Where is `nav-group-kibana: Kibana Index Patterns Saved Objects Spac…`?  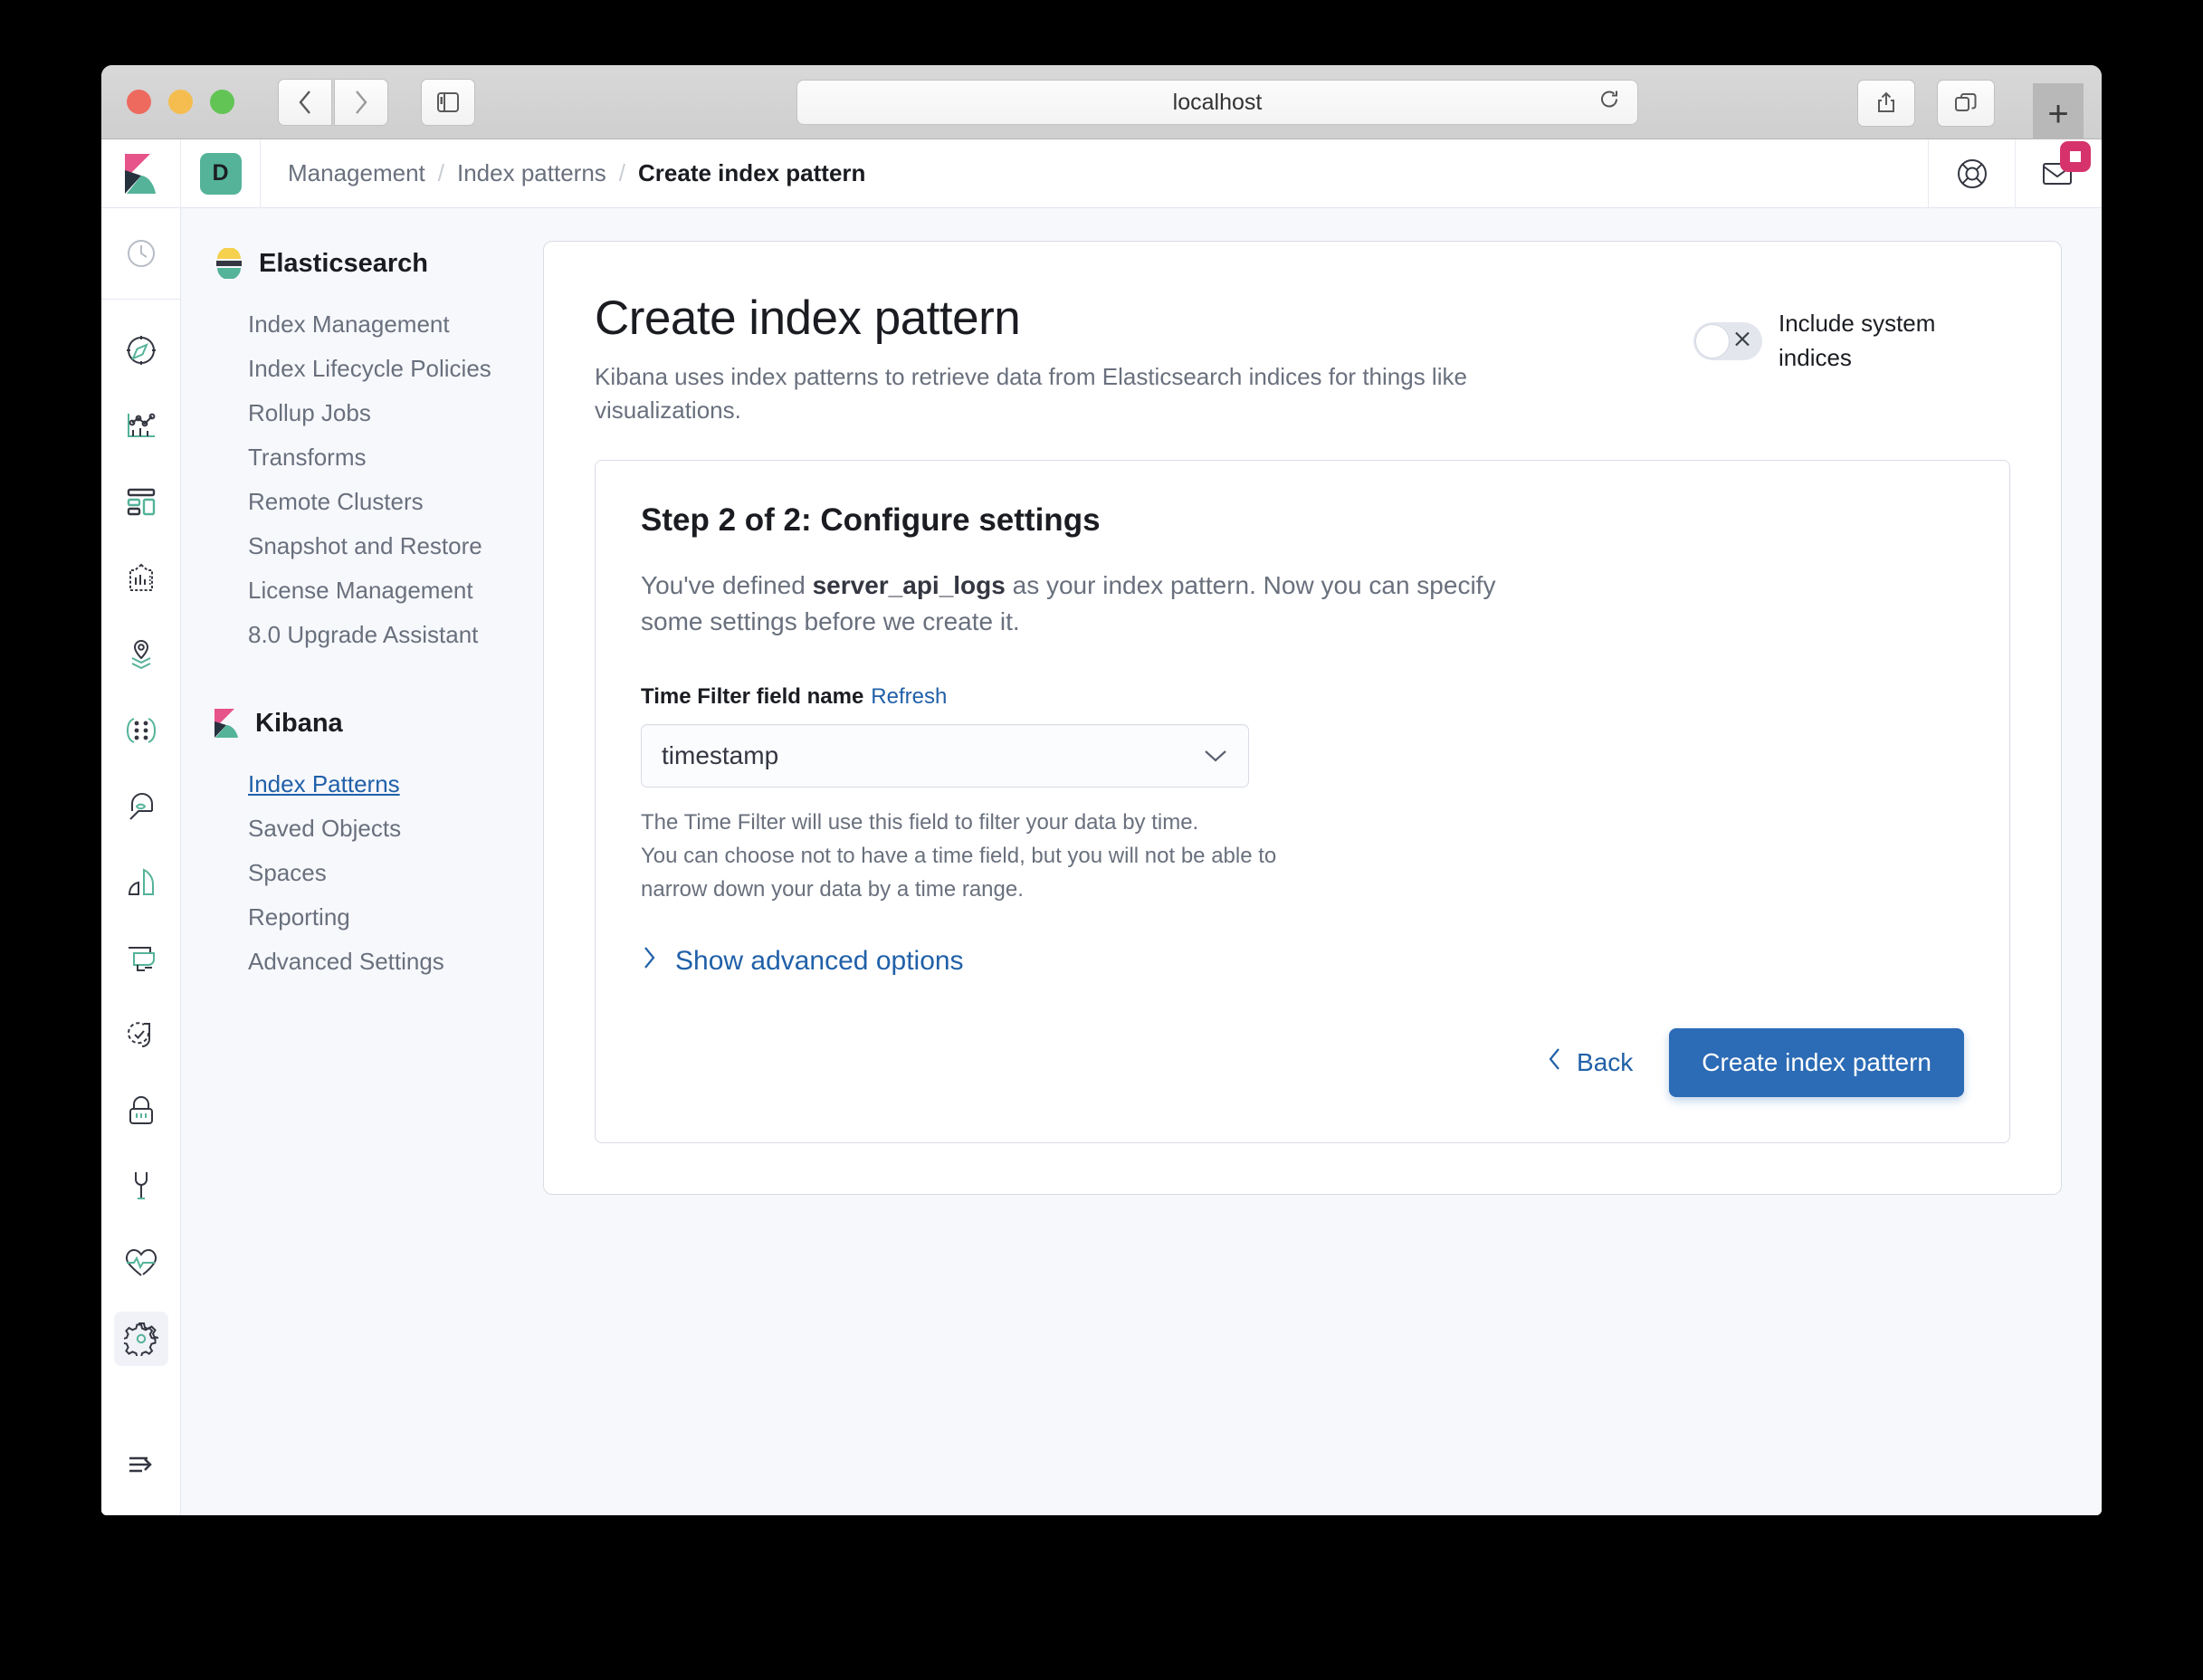
nav-group-kibana: Kibana Index Patterns Saved Objects Spac… is located at coordinates (379, 846).